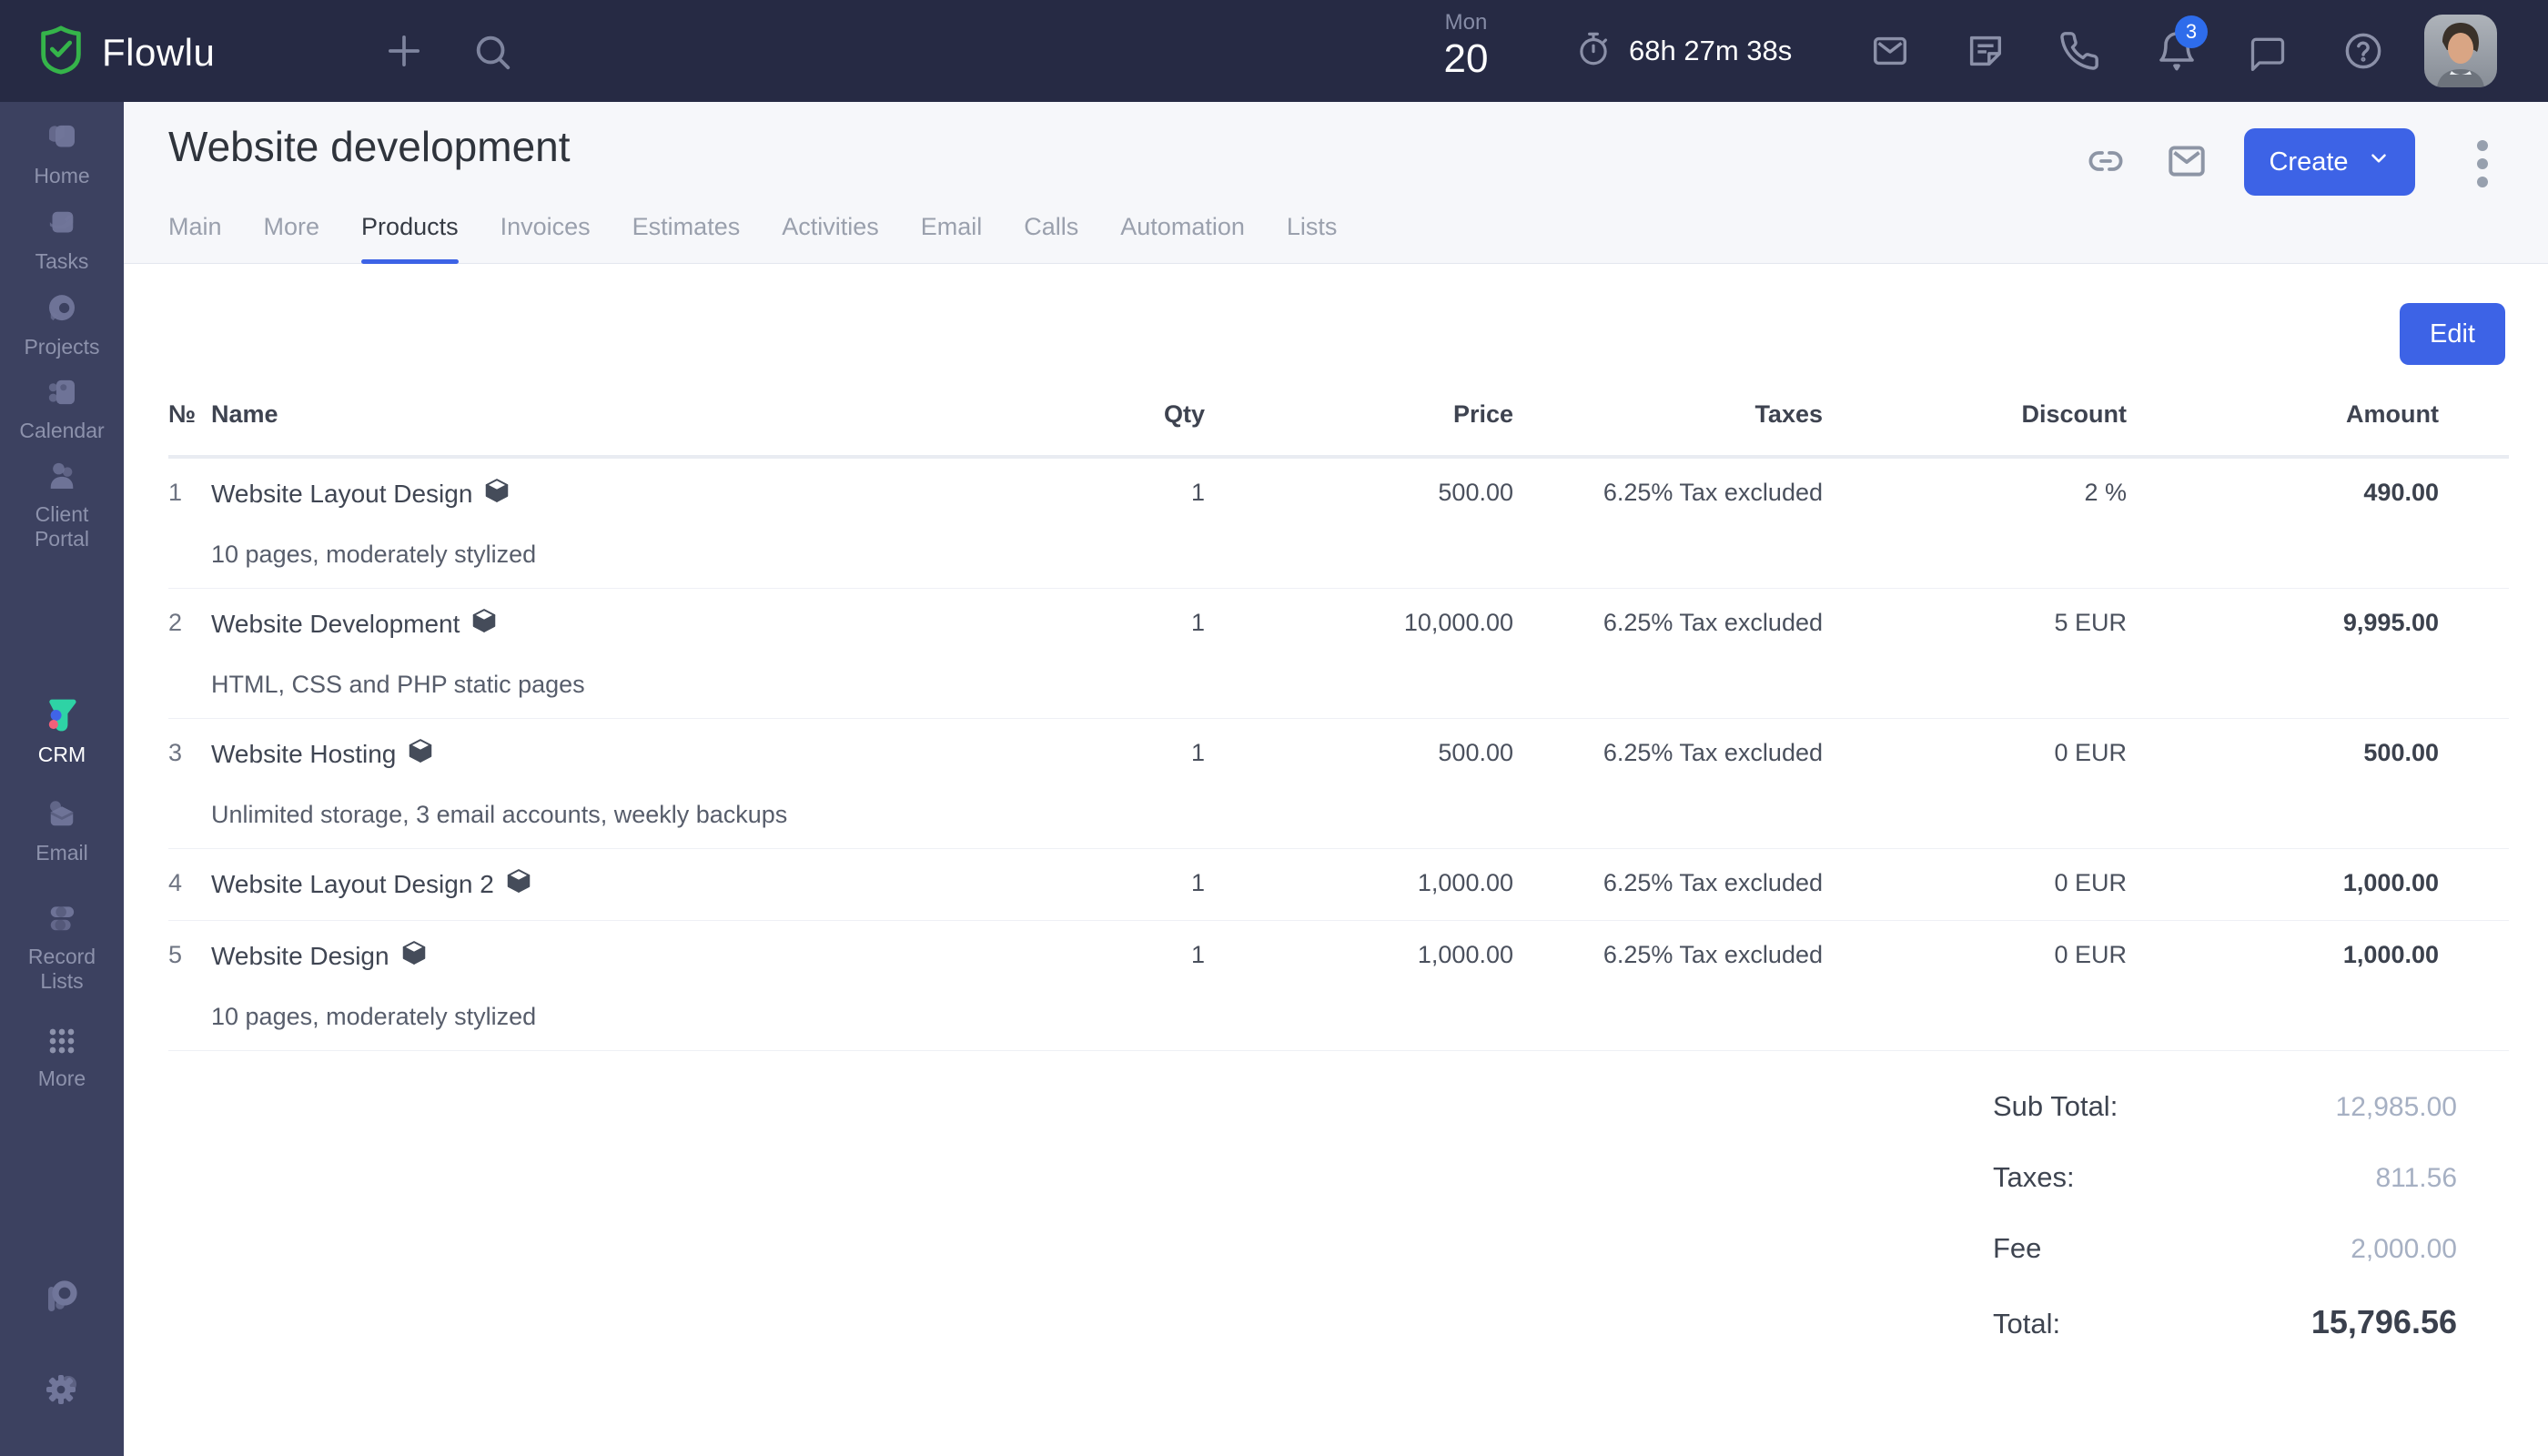  What do you see at coordinates (245, 414) in the screenshot?
I see `column-header-name: Name` at bounding box center [245, 414].